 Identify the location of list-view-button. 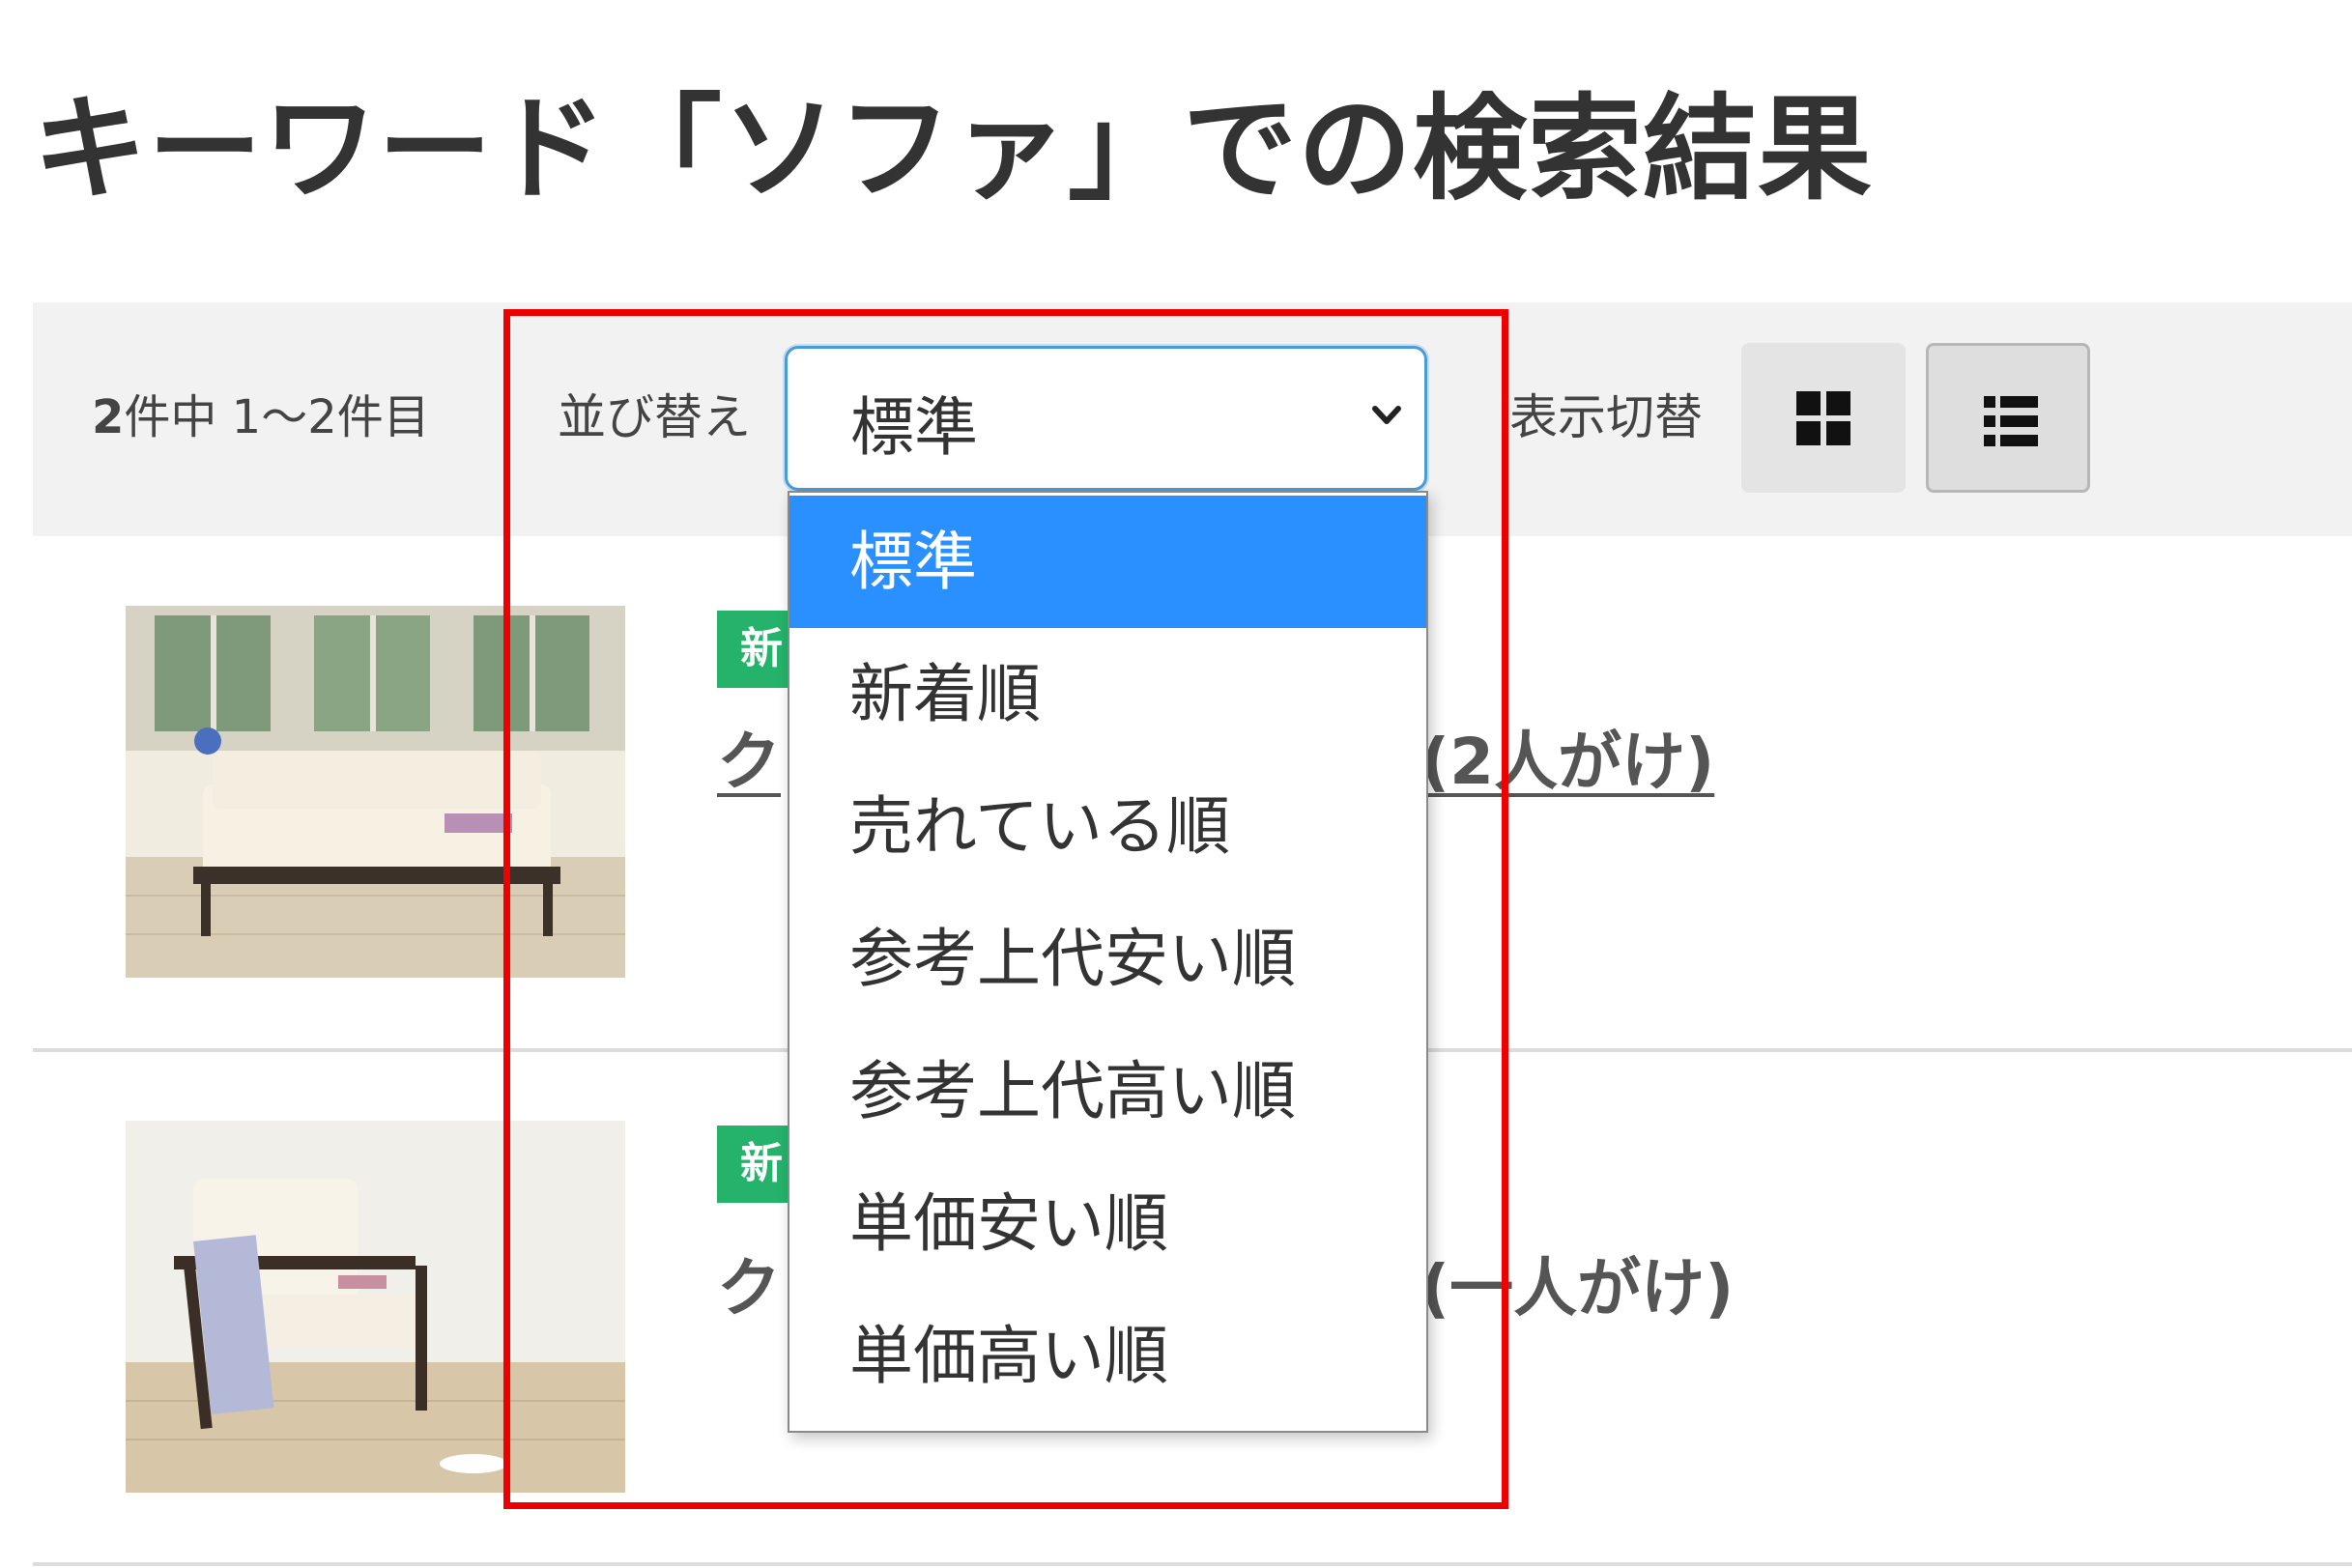
(2008, 418).